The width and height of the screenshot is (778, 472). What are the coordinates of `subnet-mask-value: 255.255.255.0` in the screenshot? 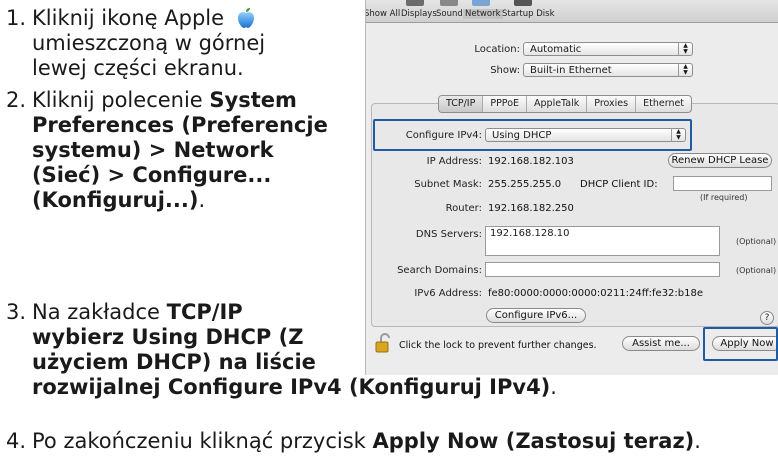 It's located at (525, 184).